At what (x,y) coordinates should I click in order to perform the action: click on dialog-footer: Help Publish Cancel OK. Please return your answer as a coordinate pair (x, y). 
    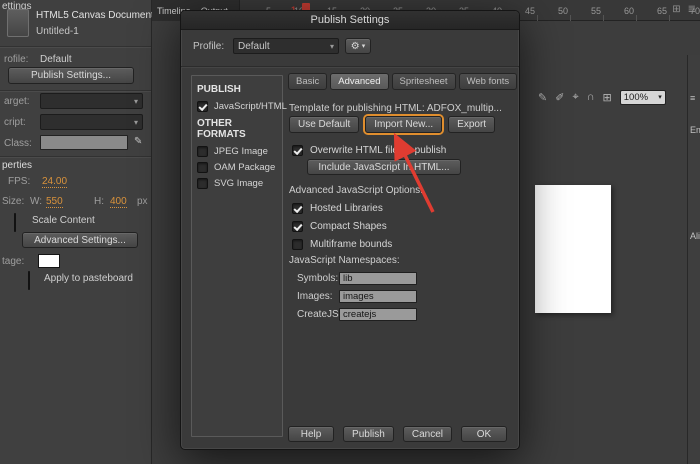
    Looking at the image, I should click on (344, 434).